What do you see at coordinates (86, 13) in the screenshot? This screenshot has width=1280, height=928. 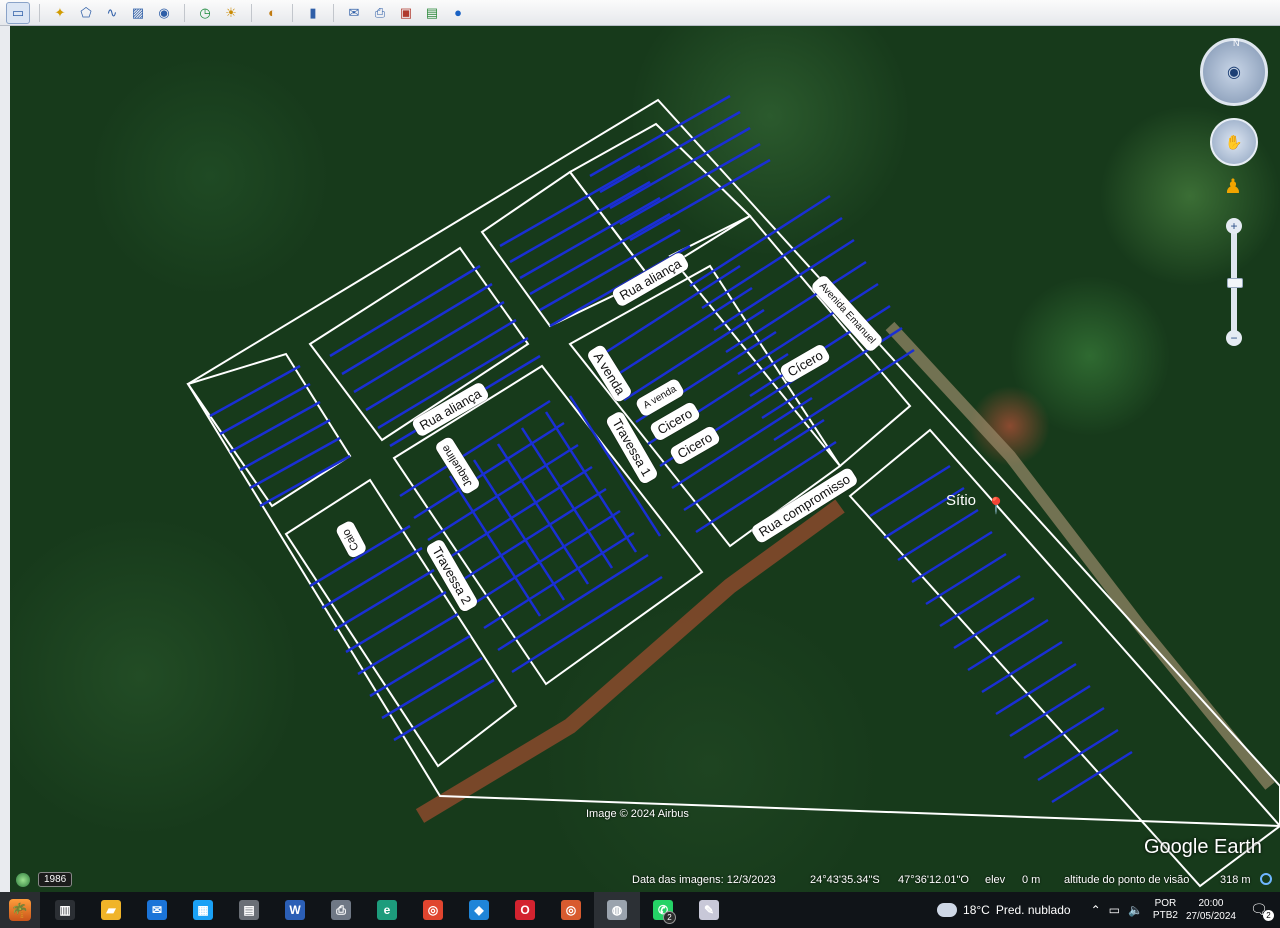 I see `add-polygon-icon: ⬠` at bounding box center [86, 13].